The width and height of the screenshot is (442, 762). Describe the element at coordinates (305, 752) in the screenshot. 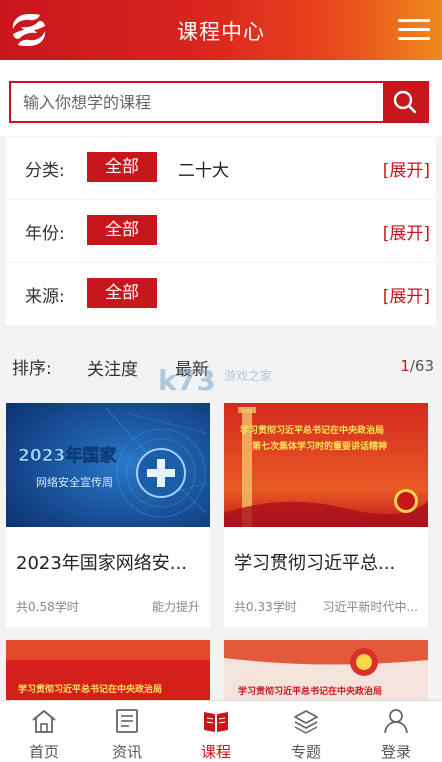

I see `nav-label: 专题` at that location.